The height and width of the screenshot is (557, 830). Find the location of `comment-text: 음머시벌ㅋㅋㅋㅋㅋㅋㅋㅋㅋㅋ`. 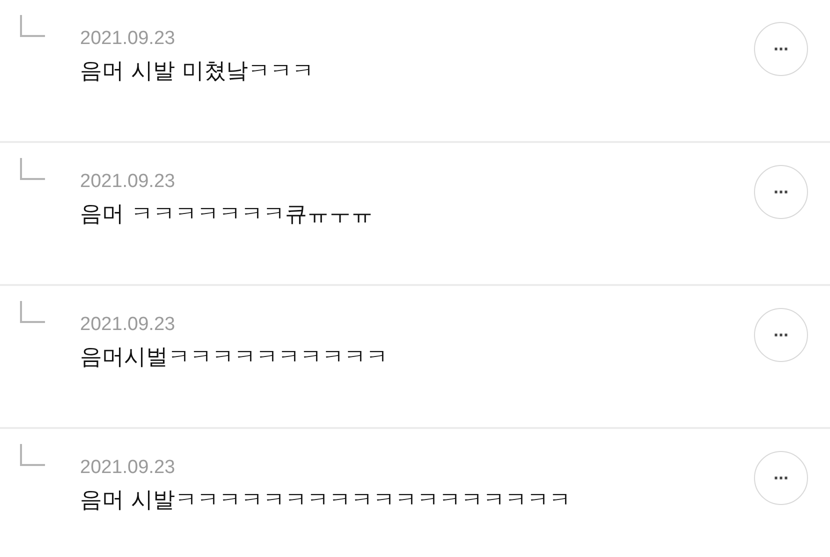

comment-text: 음머시벌ㅋㅋㅋㅋㅋㅋㅋㅋㅋㅋ is located at coordinates (234, 358).